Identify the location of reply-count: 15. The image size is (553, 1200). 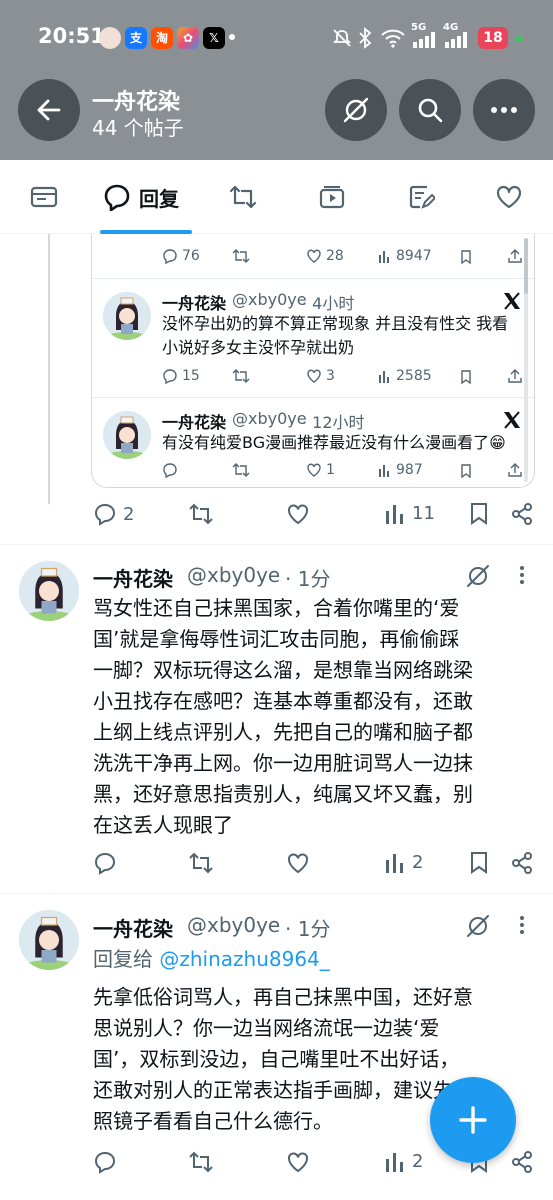
(191, 376).